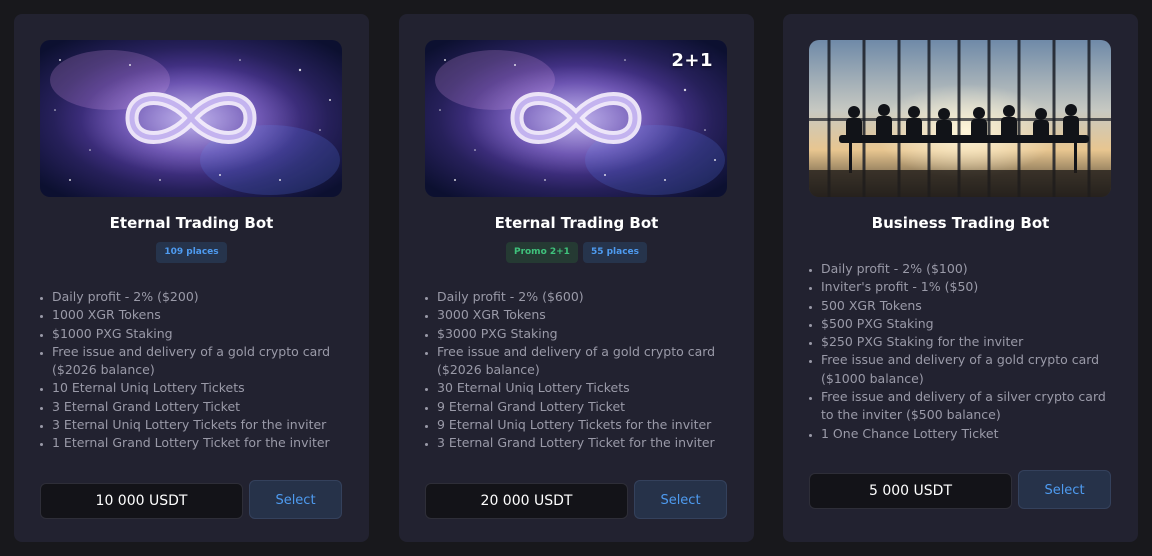 This screenshot has width=1152, height=556. I want to click on feature-item: Daily profit - 2% ($600), so click(585, 297).